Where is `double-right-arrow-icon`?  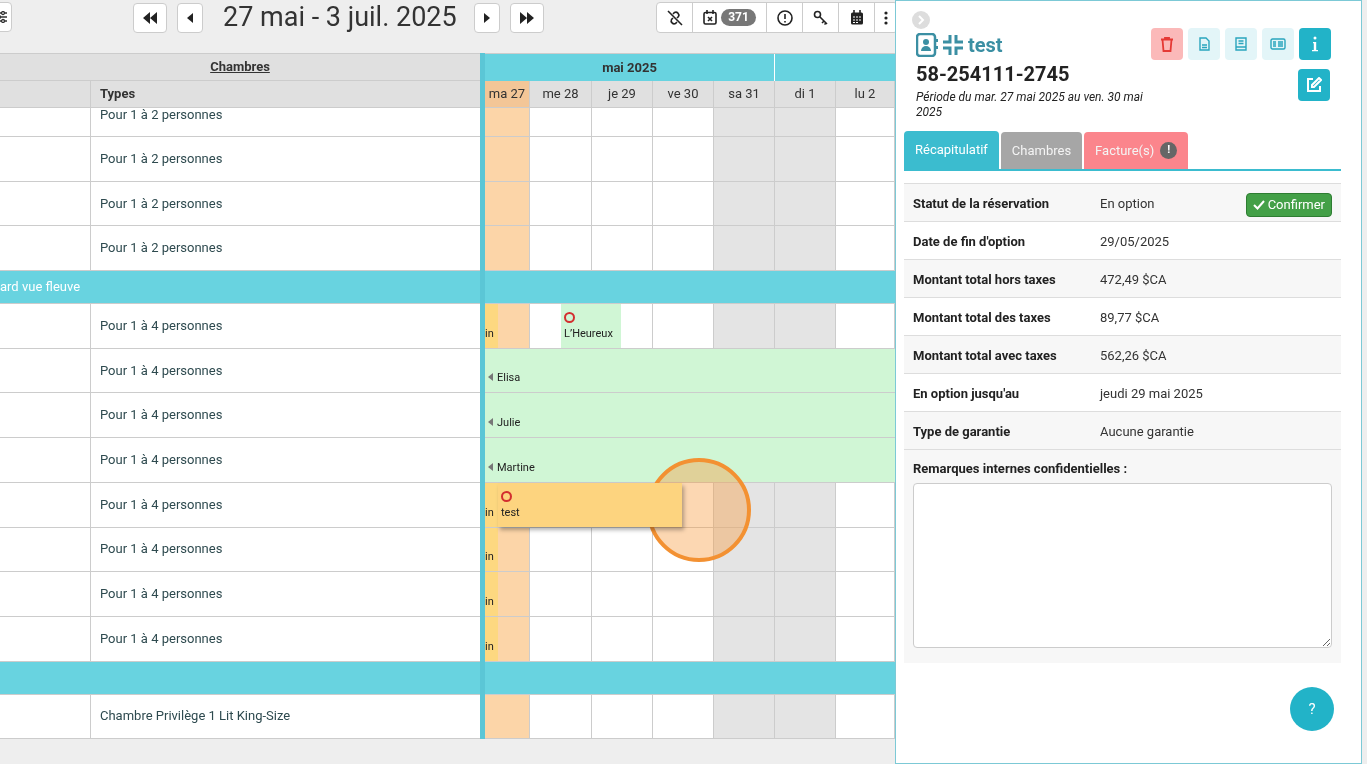
double-right-arrow-icon is located at coordinates (527, 18).